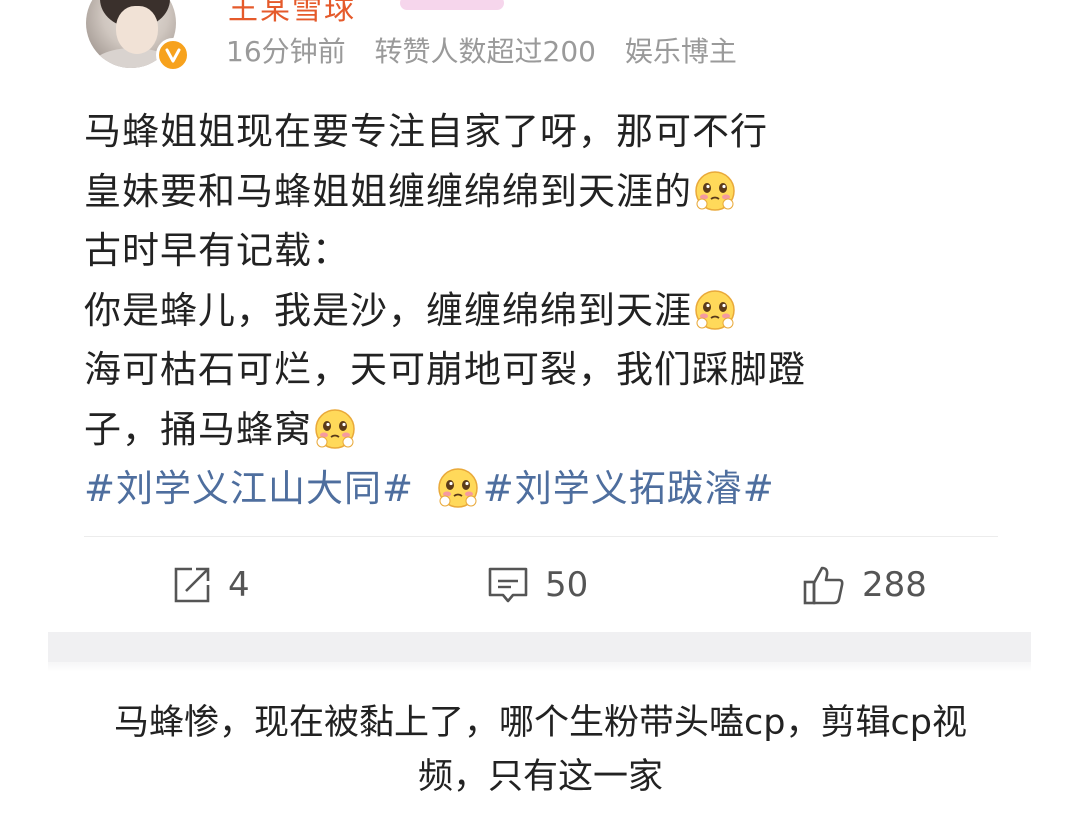 The image size is (1080, 838). What do you see at coordinates (629, 488) in the screenshot?
I see `hashtag-link: #刘学义拓跋濬#` at bounding box center [629, 488].